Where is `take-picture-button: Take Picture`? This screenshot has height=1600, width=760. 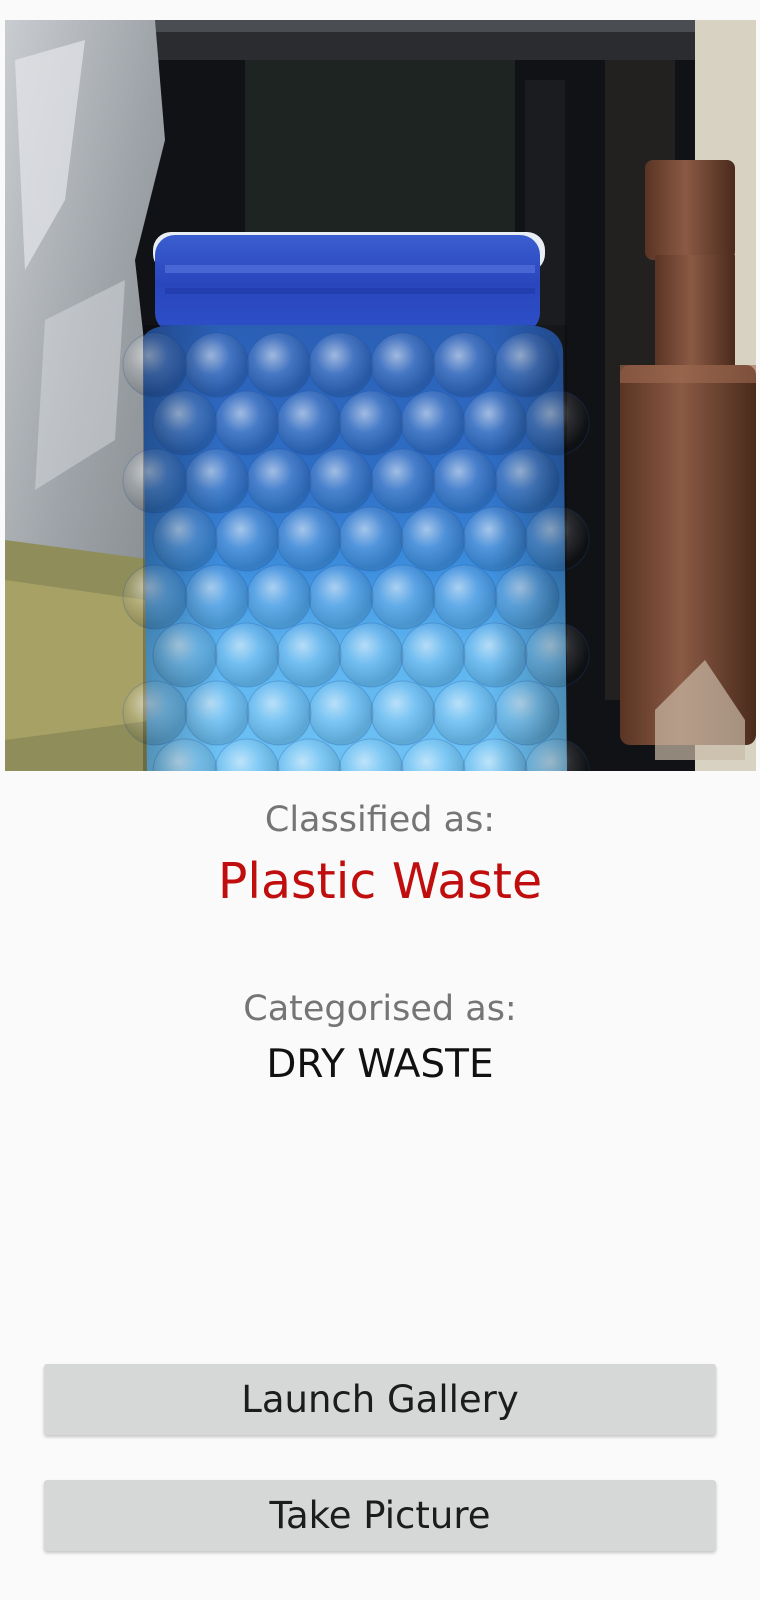
take-picture-button: Take Picture is located at coordinates (380, 1515).